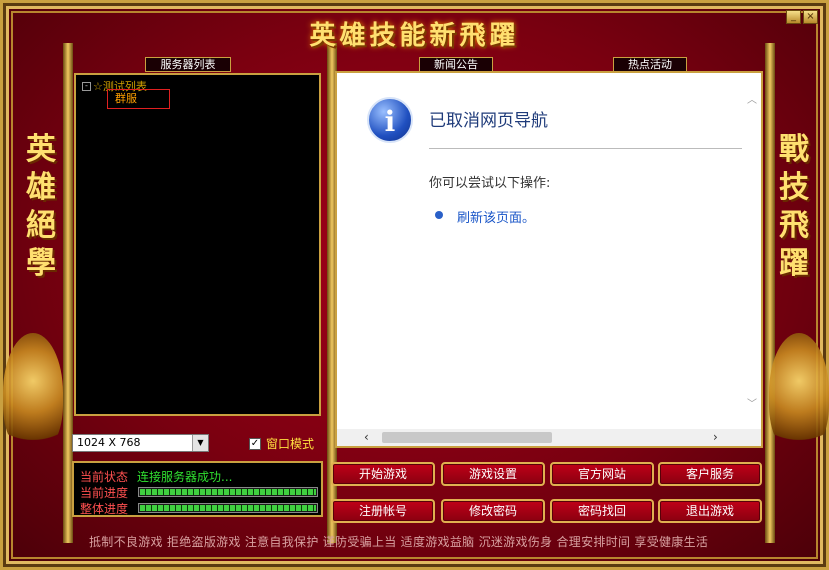  Describe the element at coordinates (602, 511) in the screenshot. I see `recover-password-button: 密码找回` at that location.